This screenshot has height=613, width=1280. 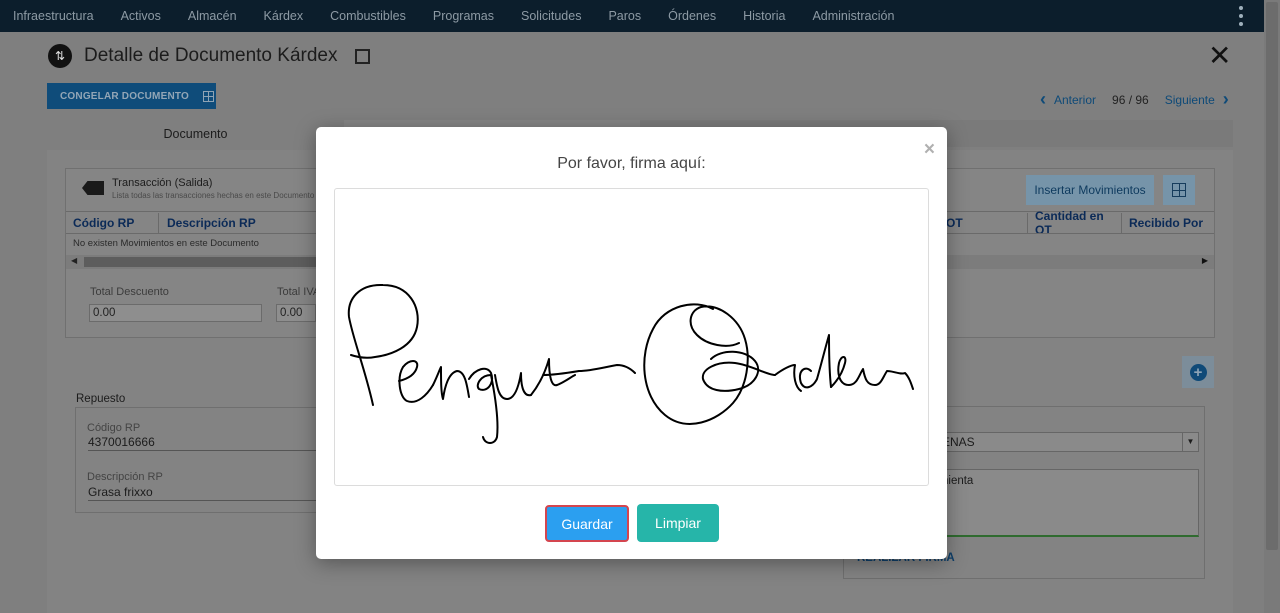 I want to click on pager: ‹ Anterior 96 / 96 Siguiente ›, so click(x=1134, y=99).